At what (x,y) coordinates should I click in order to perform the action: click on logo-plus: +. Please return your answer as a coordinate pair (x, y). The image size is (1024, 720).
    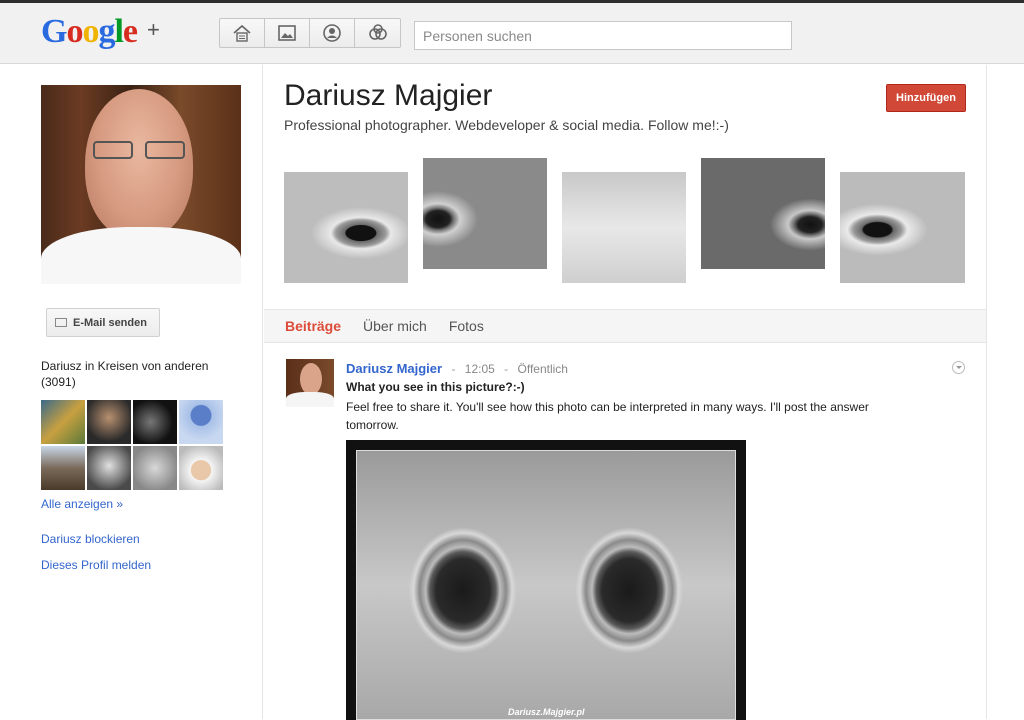
    Looking at the image, I should click on (153, 29).